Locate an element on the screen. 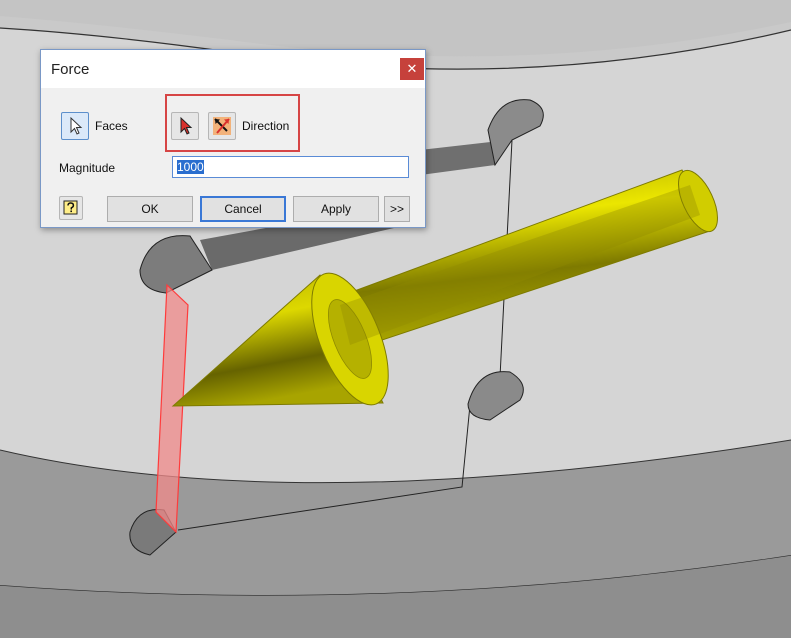  close-button: ✕ is located at coordinates (412, 69).